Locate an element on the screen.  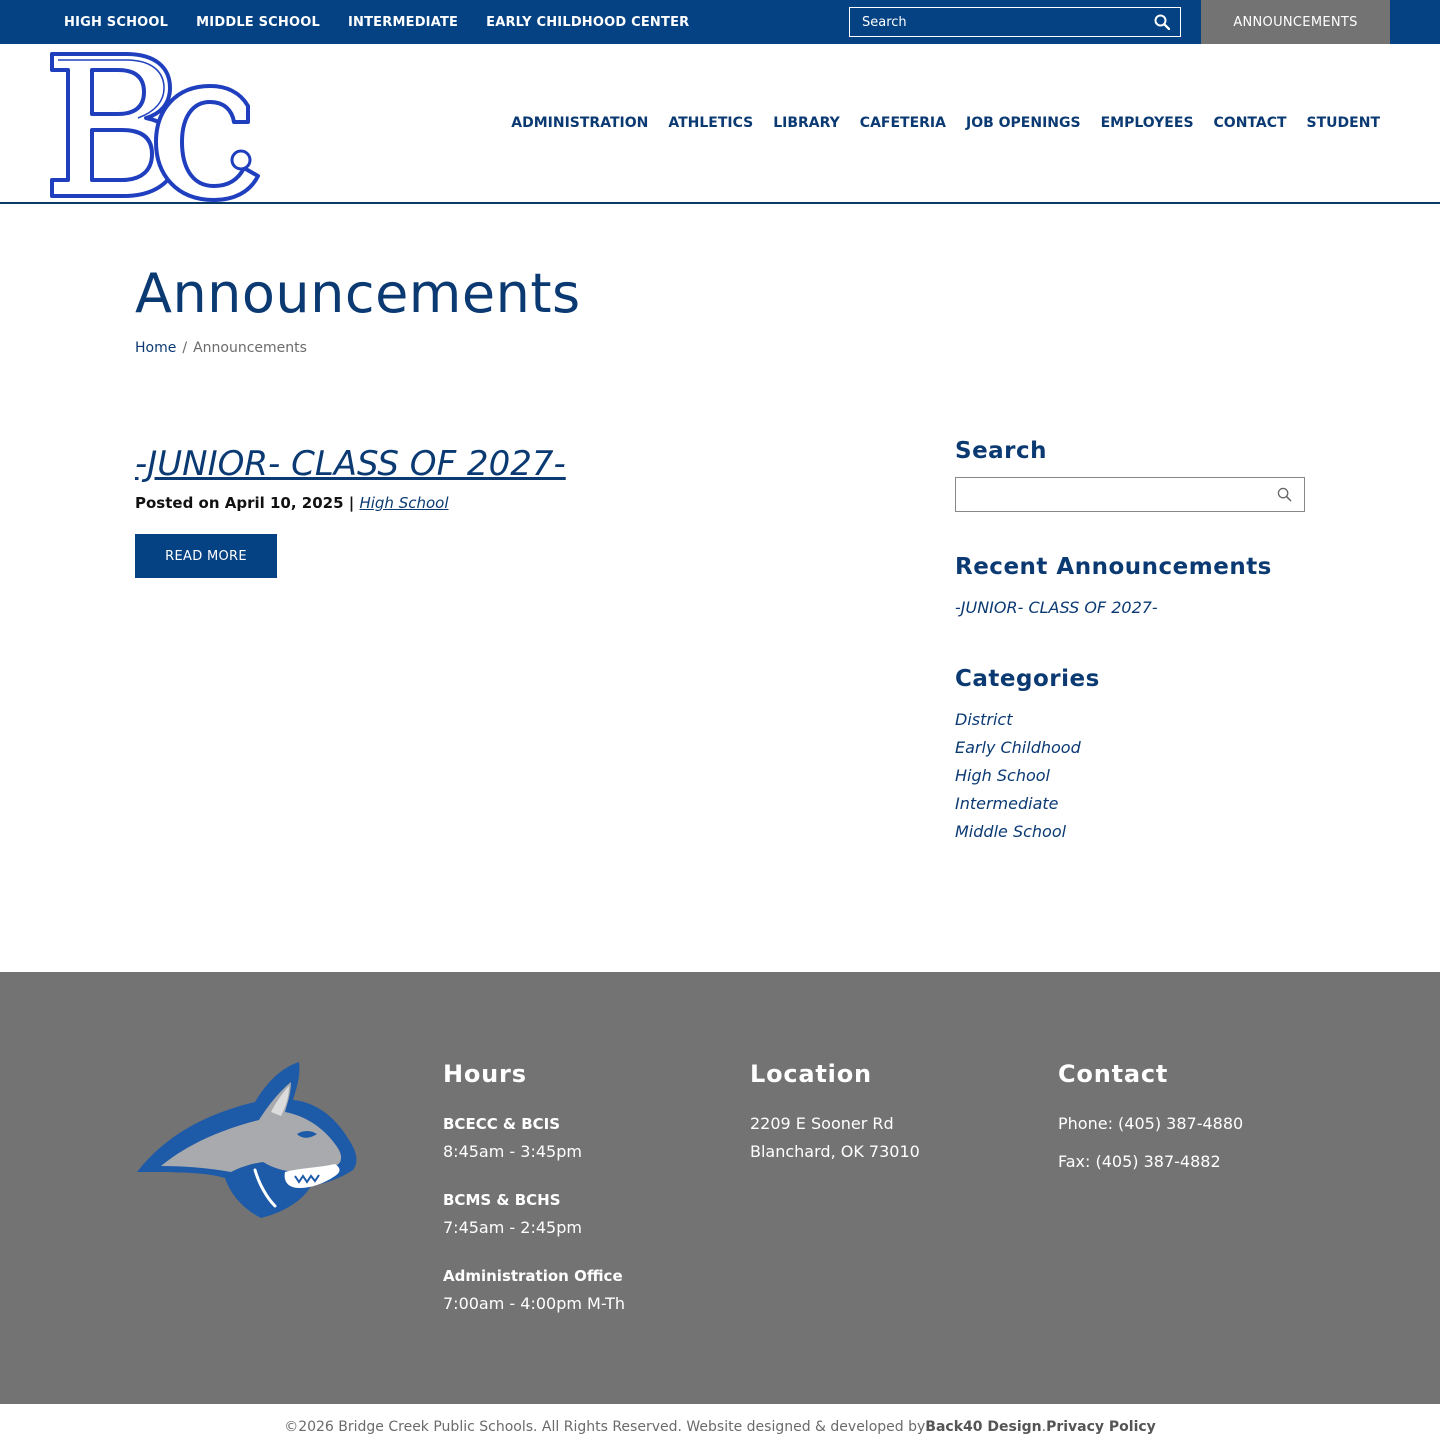
footer-hours-heading: Hours is located at coordinates (485, 1074).